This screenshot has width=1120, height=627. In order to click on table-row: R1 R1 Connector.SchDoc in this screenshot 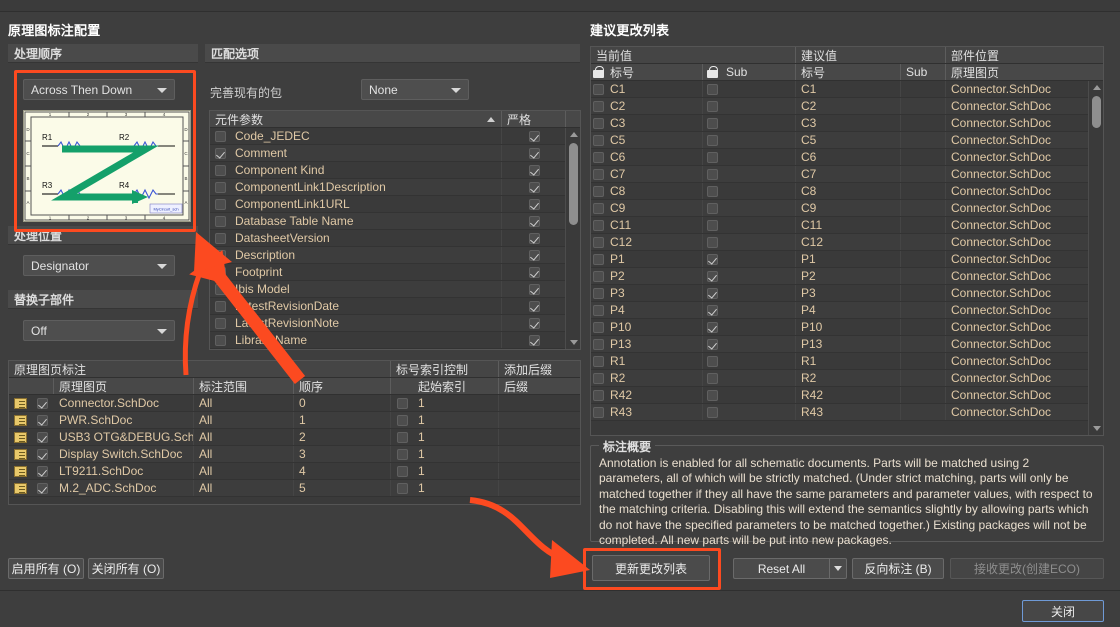, I will do `click(847, 361)`.